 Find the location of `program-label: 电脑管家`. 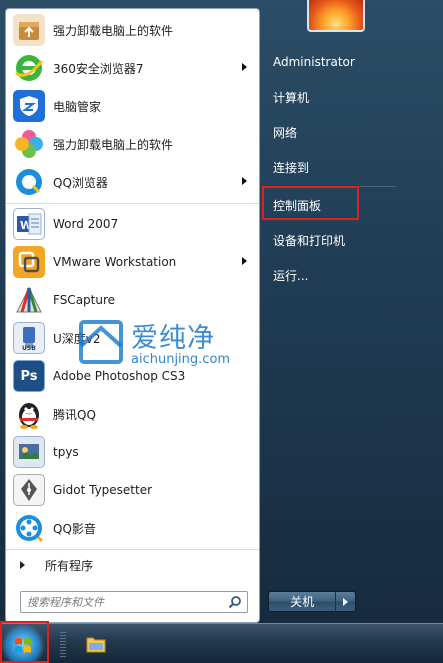

program-label: 电脑管家 is located at coordinates (77, 106).